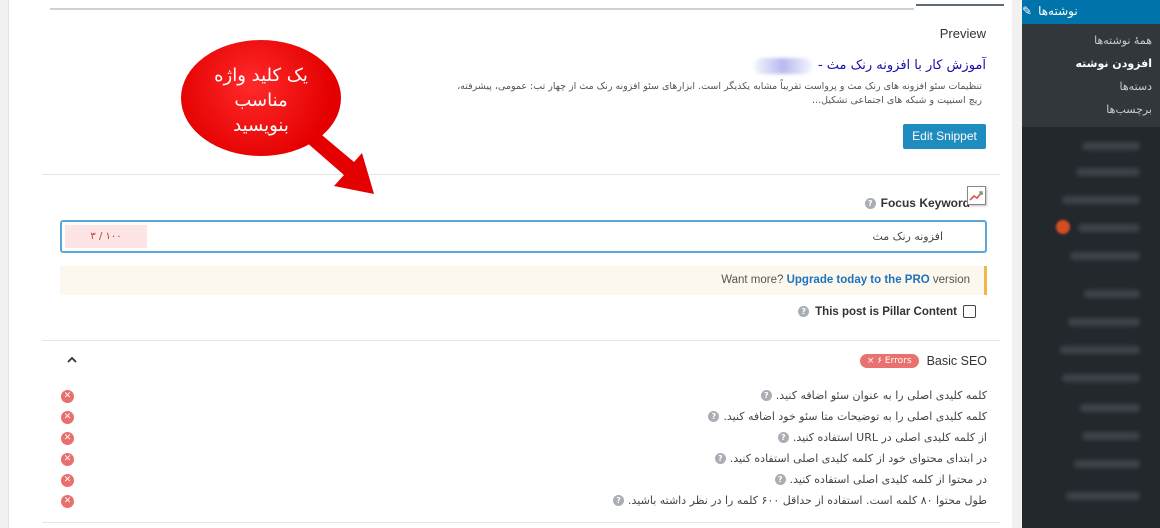 The height and width of the screenshot is (528, 1160). What do you see at coordinates (902, 65) in the screenshot?
I see `snippet-title: آموزش کار با افزونه رنک مث -` at bounding box center [902, 65].